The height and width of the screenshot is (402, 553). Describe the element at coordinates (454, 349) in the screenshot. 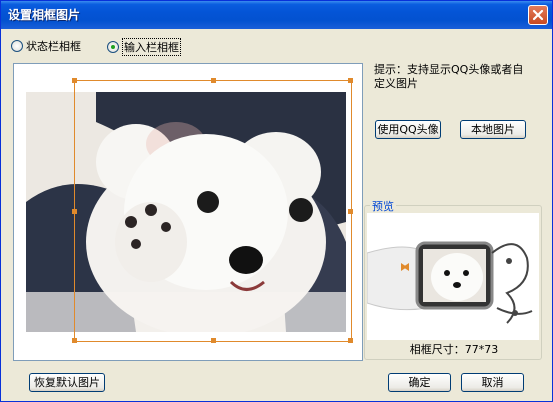

I see `frame-size-label: 相框尺寸：77*73` at that location.